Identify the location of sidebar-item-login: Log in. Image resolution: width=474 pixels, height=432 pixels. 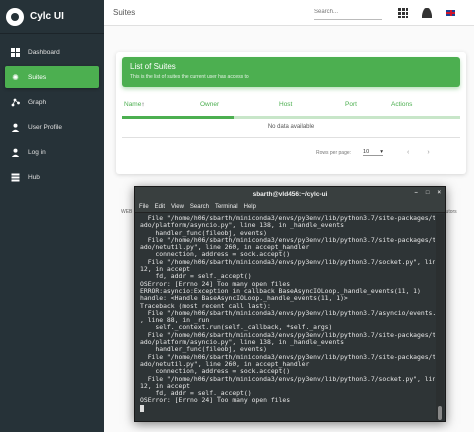
(52, 152).